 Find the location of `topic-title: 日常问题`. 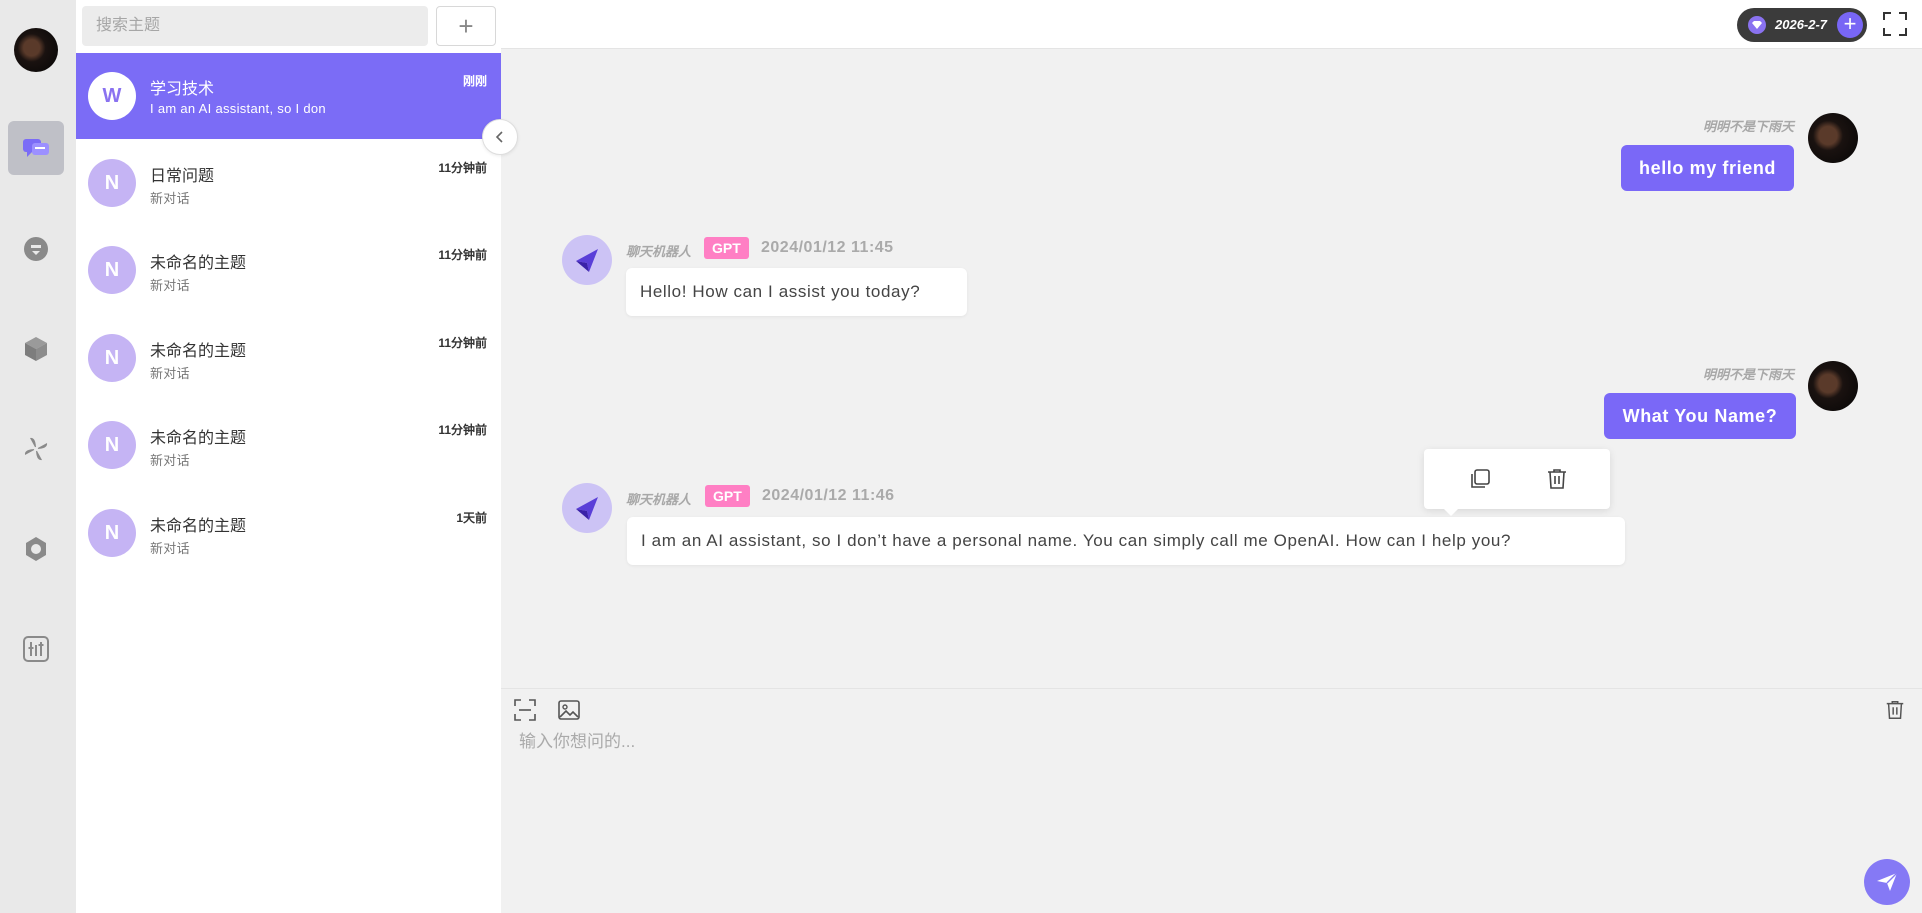

topic-title: 日常问题 is located at coordinates (182, 176).